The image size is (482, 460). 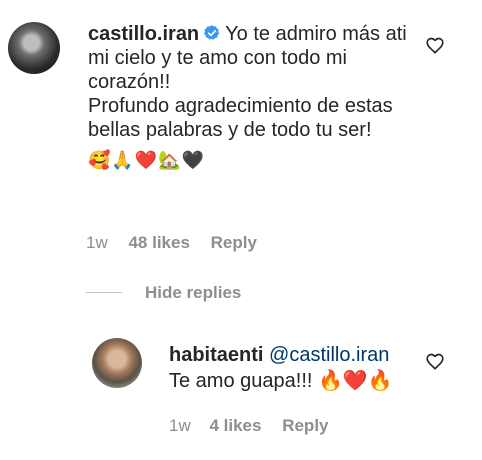 What do you see at coordinates (216, 355) in the screenshot?
I see `reply-username: habitaenti` at bounding box center [216, 355].